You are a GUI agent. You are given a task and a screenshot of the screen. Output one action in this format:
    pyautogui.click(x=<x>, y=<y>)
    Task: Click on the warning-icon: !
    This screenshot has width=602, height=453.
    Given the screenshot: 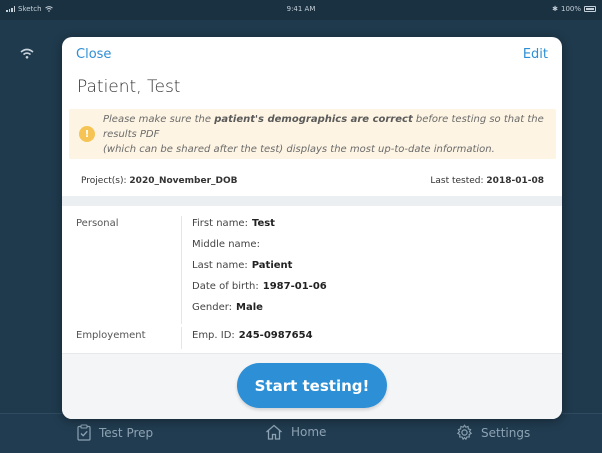 What is the action you would take?
    pyautogui.click(x=87, y=134)
    